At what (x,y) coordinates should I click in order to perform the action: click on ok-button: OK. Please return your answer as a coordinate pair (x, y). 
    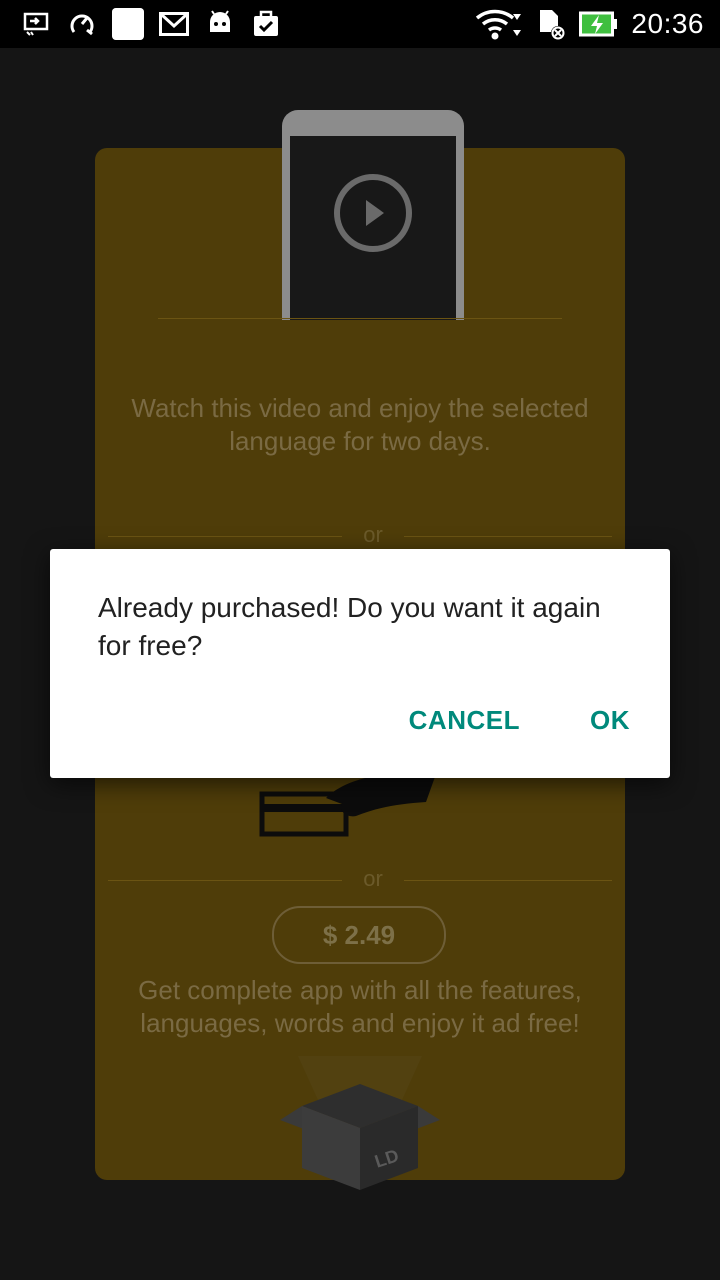
    Looking at the image, I should click on (610, 720).